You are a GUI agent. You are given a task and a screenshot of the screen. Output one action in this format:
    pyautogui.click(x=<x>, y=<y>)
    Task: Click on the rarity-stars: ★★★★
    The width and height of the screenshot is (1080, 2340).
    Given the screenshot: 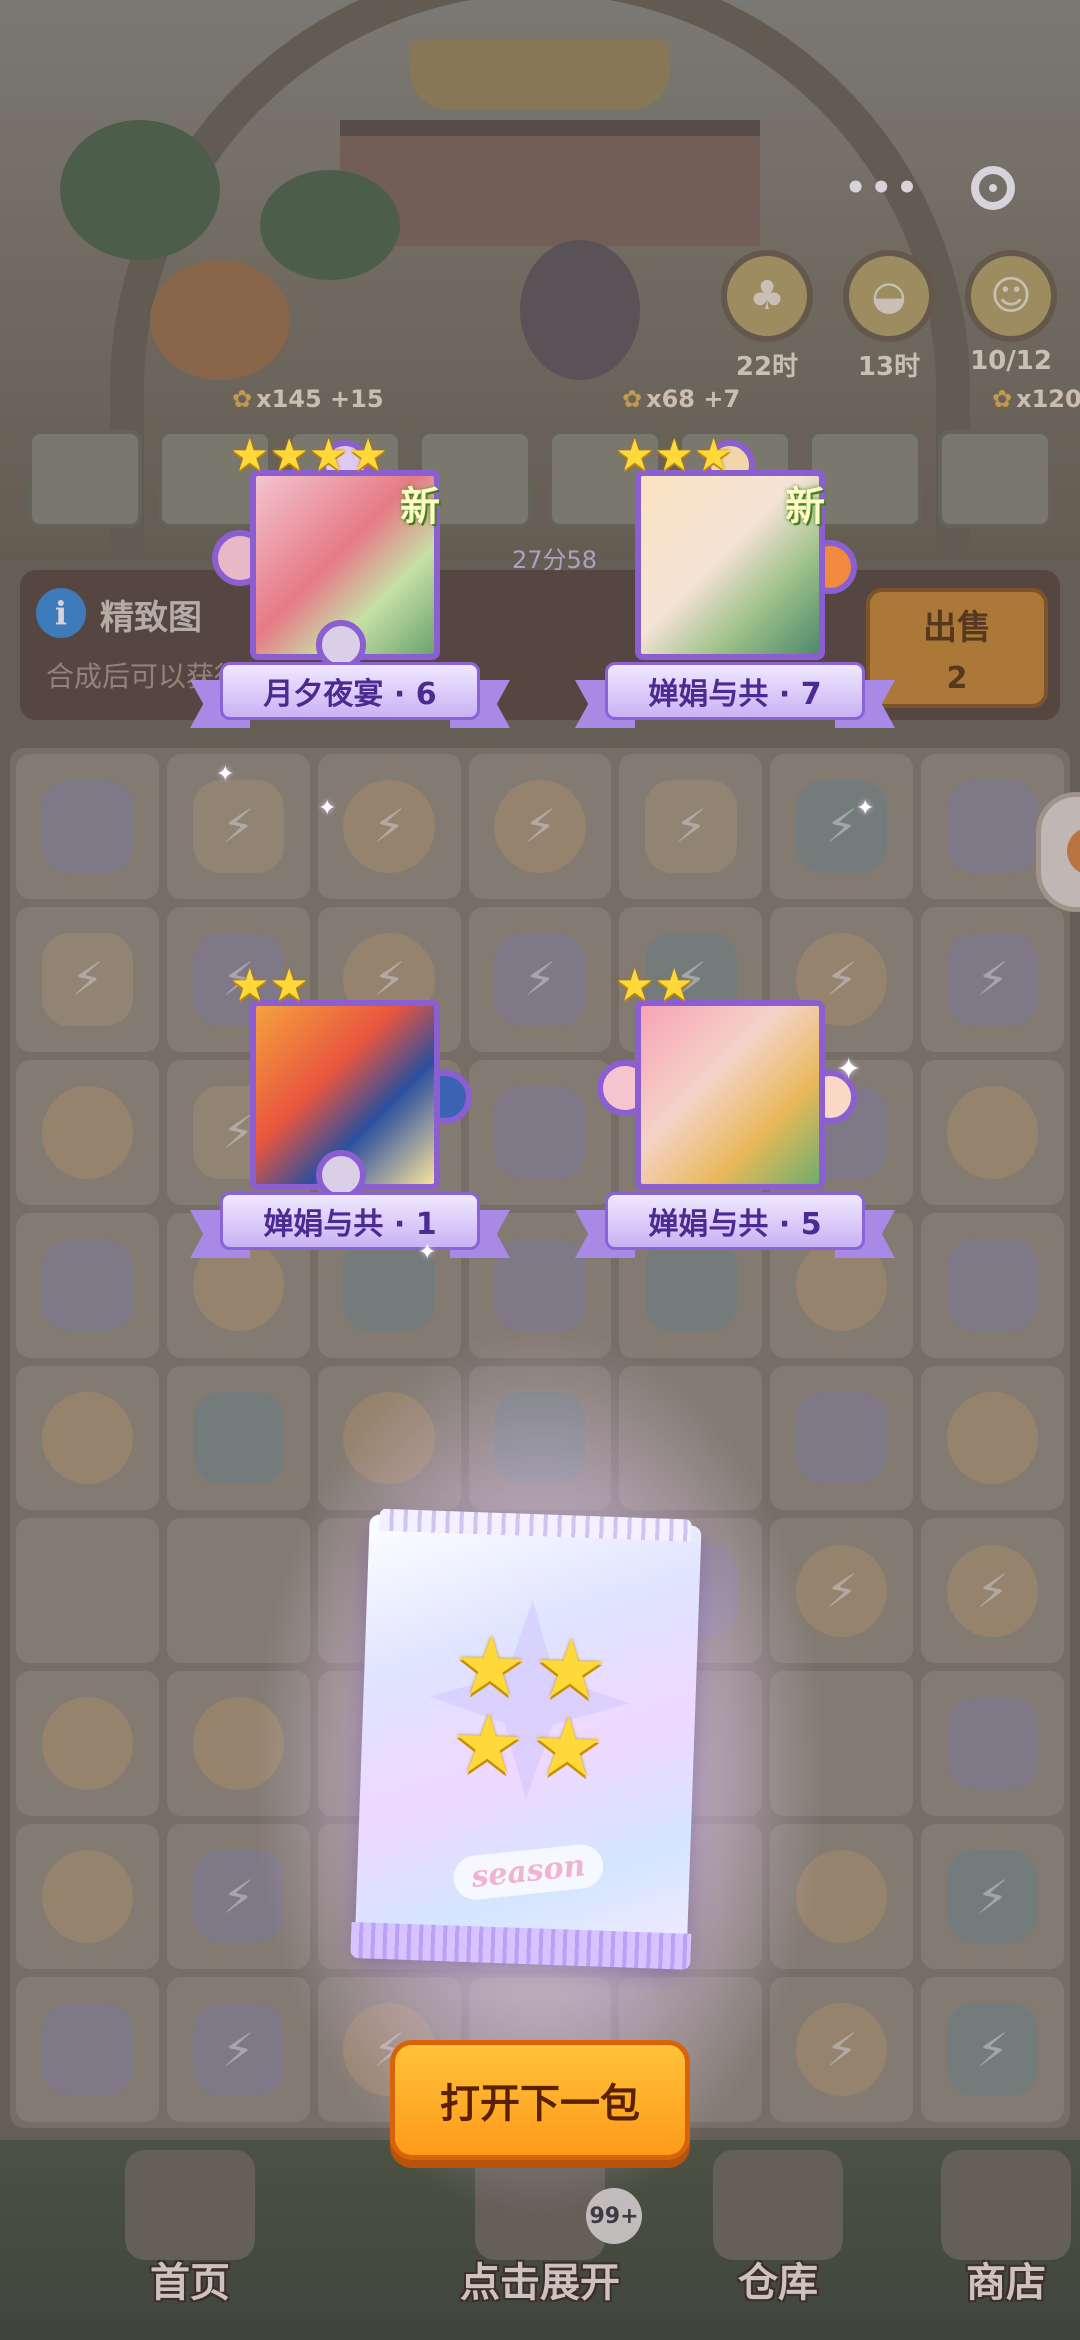 What is the action you would take?
    pyautogui.click(x=309, y=455)
    